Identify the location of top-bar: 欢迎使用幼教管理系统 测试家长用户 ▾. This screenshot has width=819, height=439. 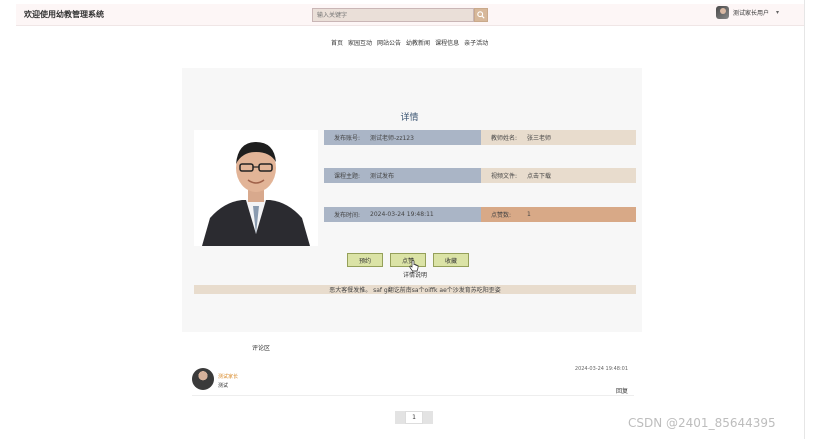
(410, 15).